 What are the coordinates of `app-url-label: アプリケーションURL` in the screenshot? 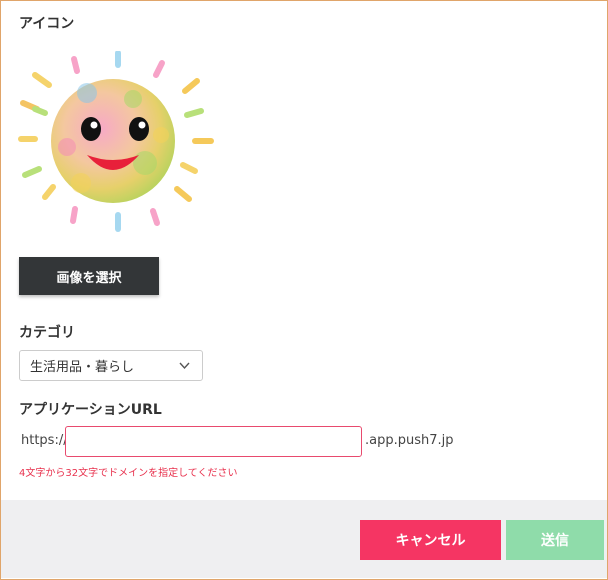 It's located at (90, 410).